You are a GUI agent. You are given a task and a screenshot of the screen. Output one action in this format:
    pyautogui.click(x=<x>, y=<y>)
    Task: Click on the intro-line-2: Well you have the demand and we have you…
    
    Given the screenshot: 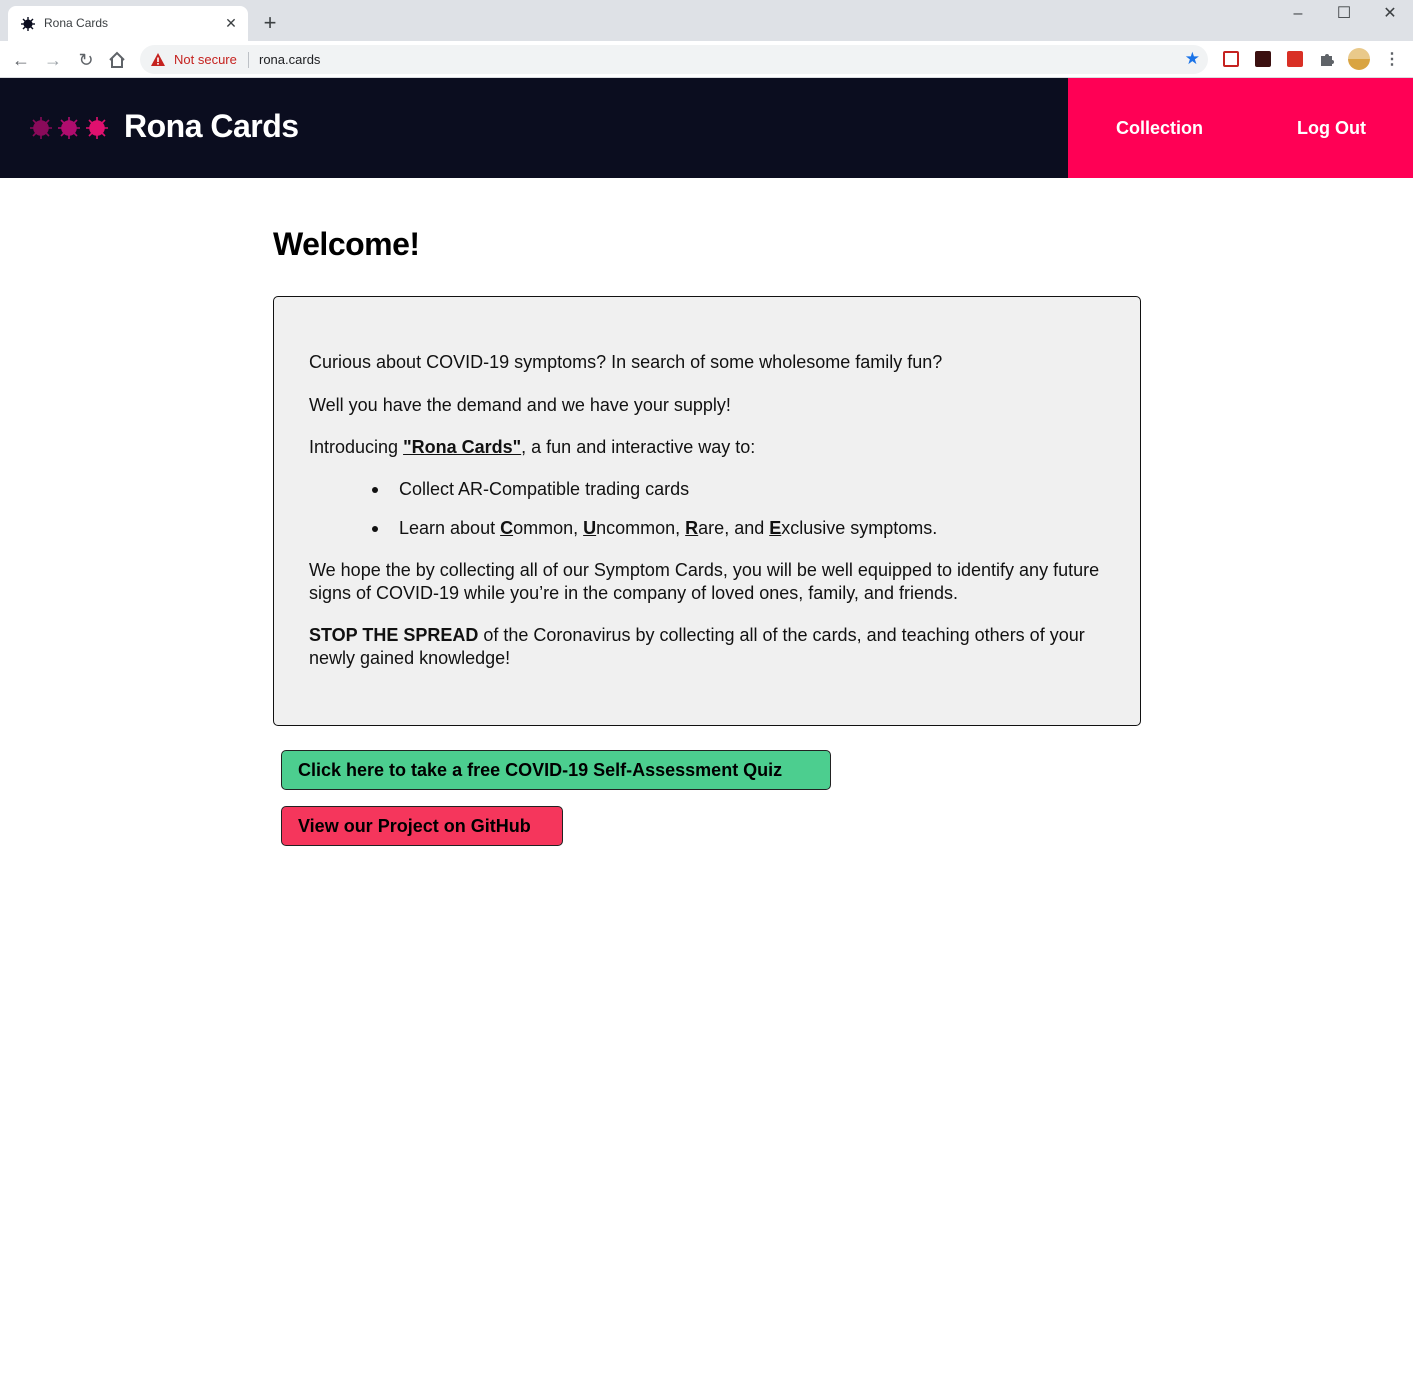 What is the action you would take?
    pyautogui.click(x=520, y=405)
    